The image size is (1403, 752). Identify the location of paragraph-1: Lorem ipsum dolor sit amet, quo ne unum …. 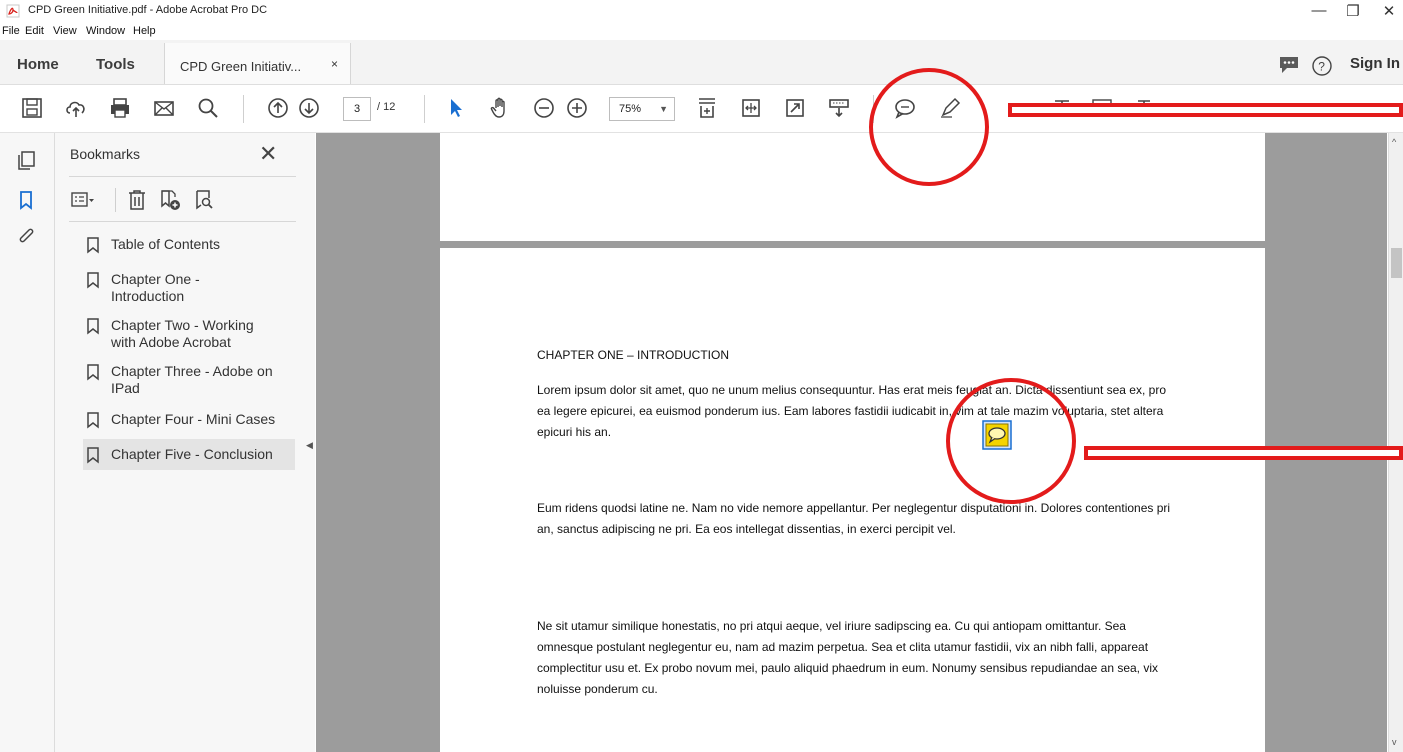
(851, 411).